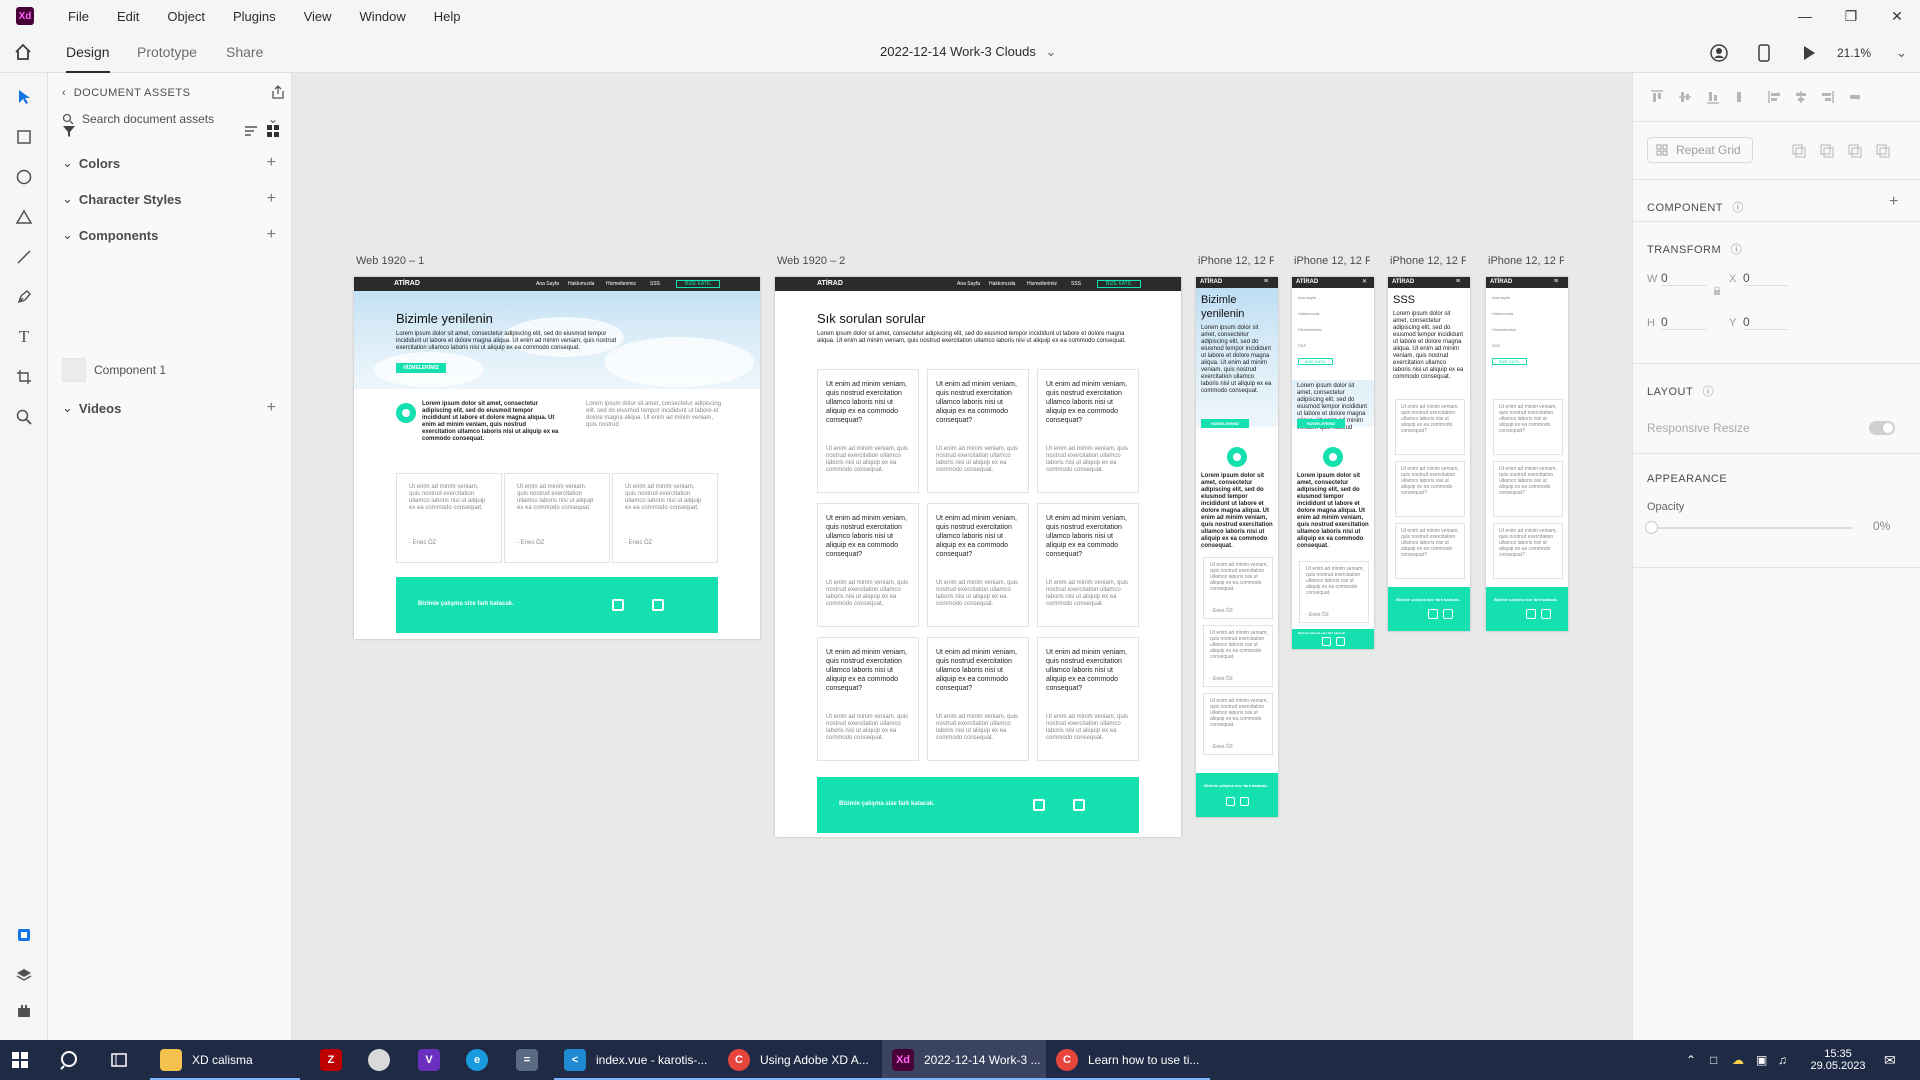 The image size is (1920, 1080). What do you see at coordinates (169, 408) in the screenshot?
I see `videos-section: ⌄ Videos +` at bounding box center [169, 408].